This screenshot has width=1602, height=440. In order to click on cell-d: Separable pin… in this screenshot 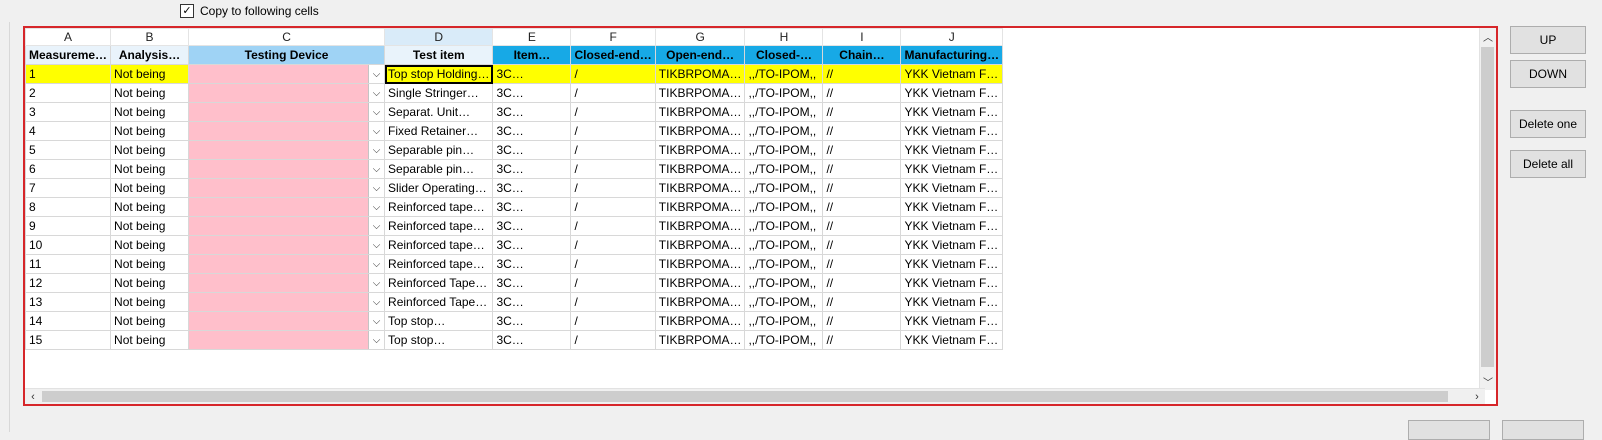, I will do `click(439, 150)`.